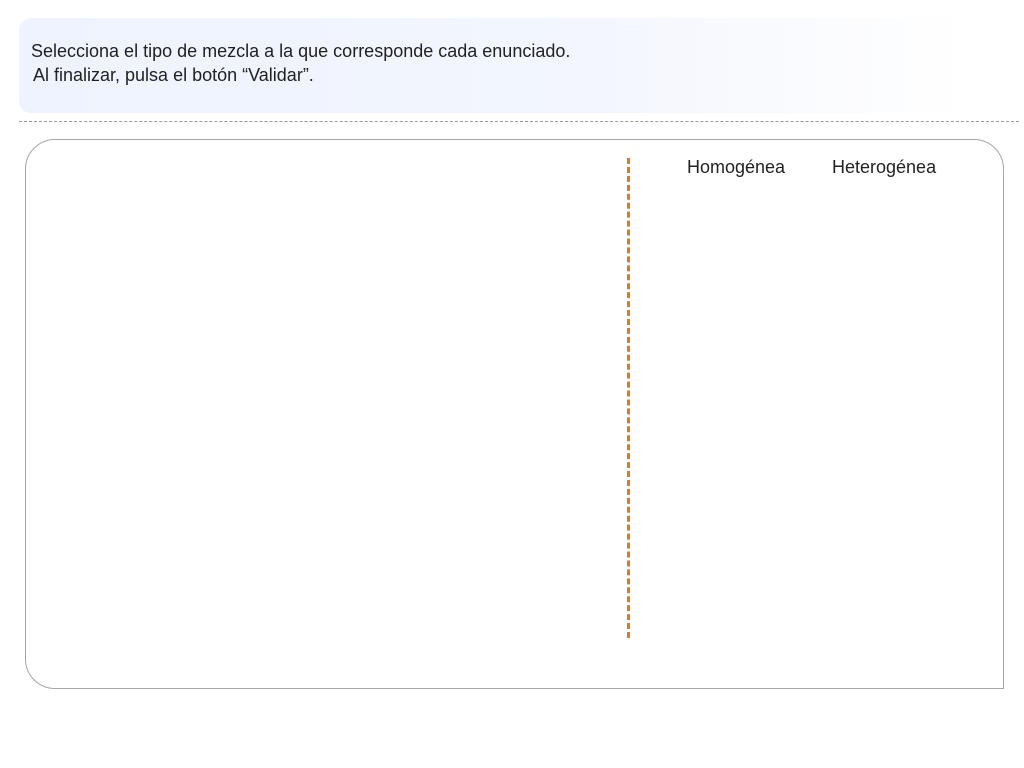 This screenshot has height=768, width=1024. What do you see at coordinates (519, 121) in the screenshot?
I see `section-divider` at bounding box center [519, 121].